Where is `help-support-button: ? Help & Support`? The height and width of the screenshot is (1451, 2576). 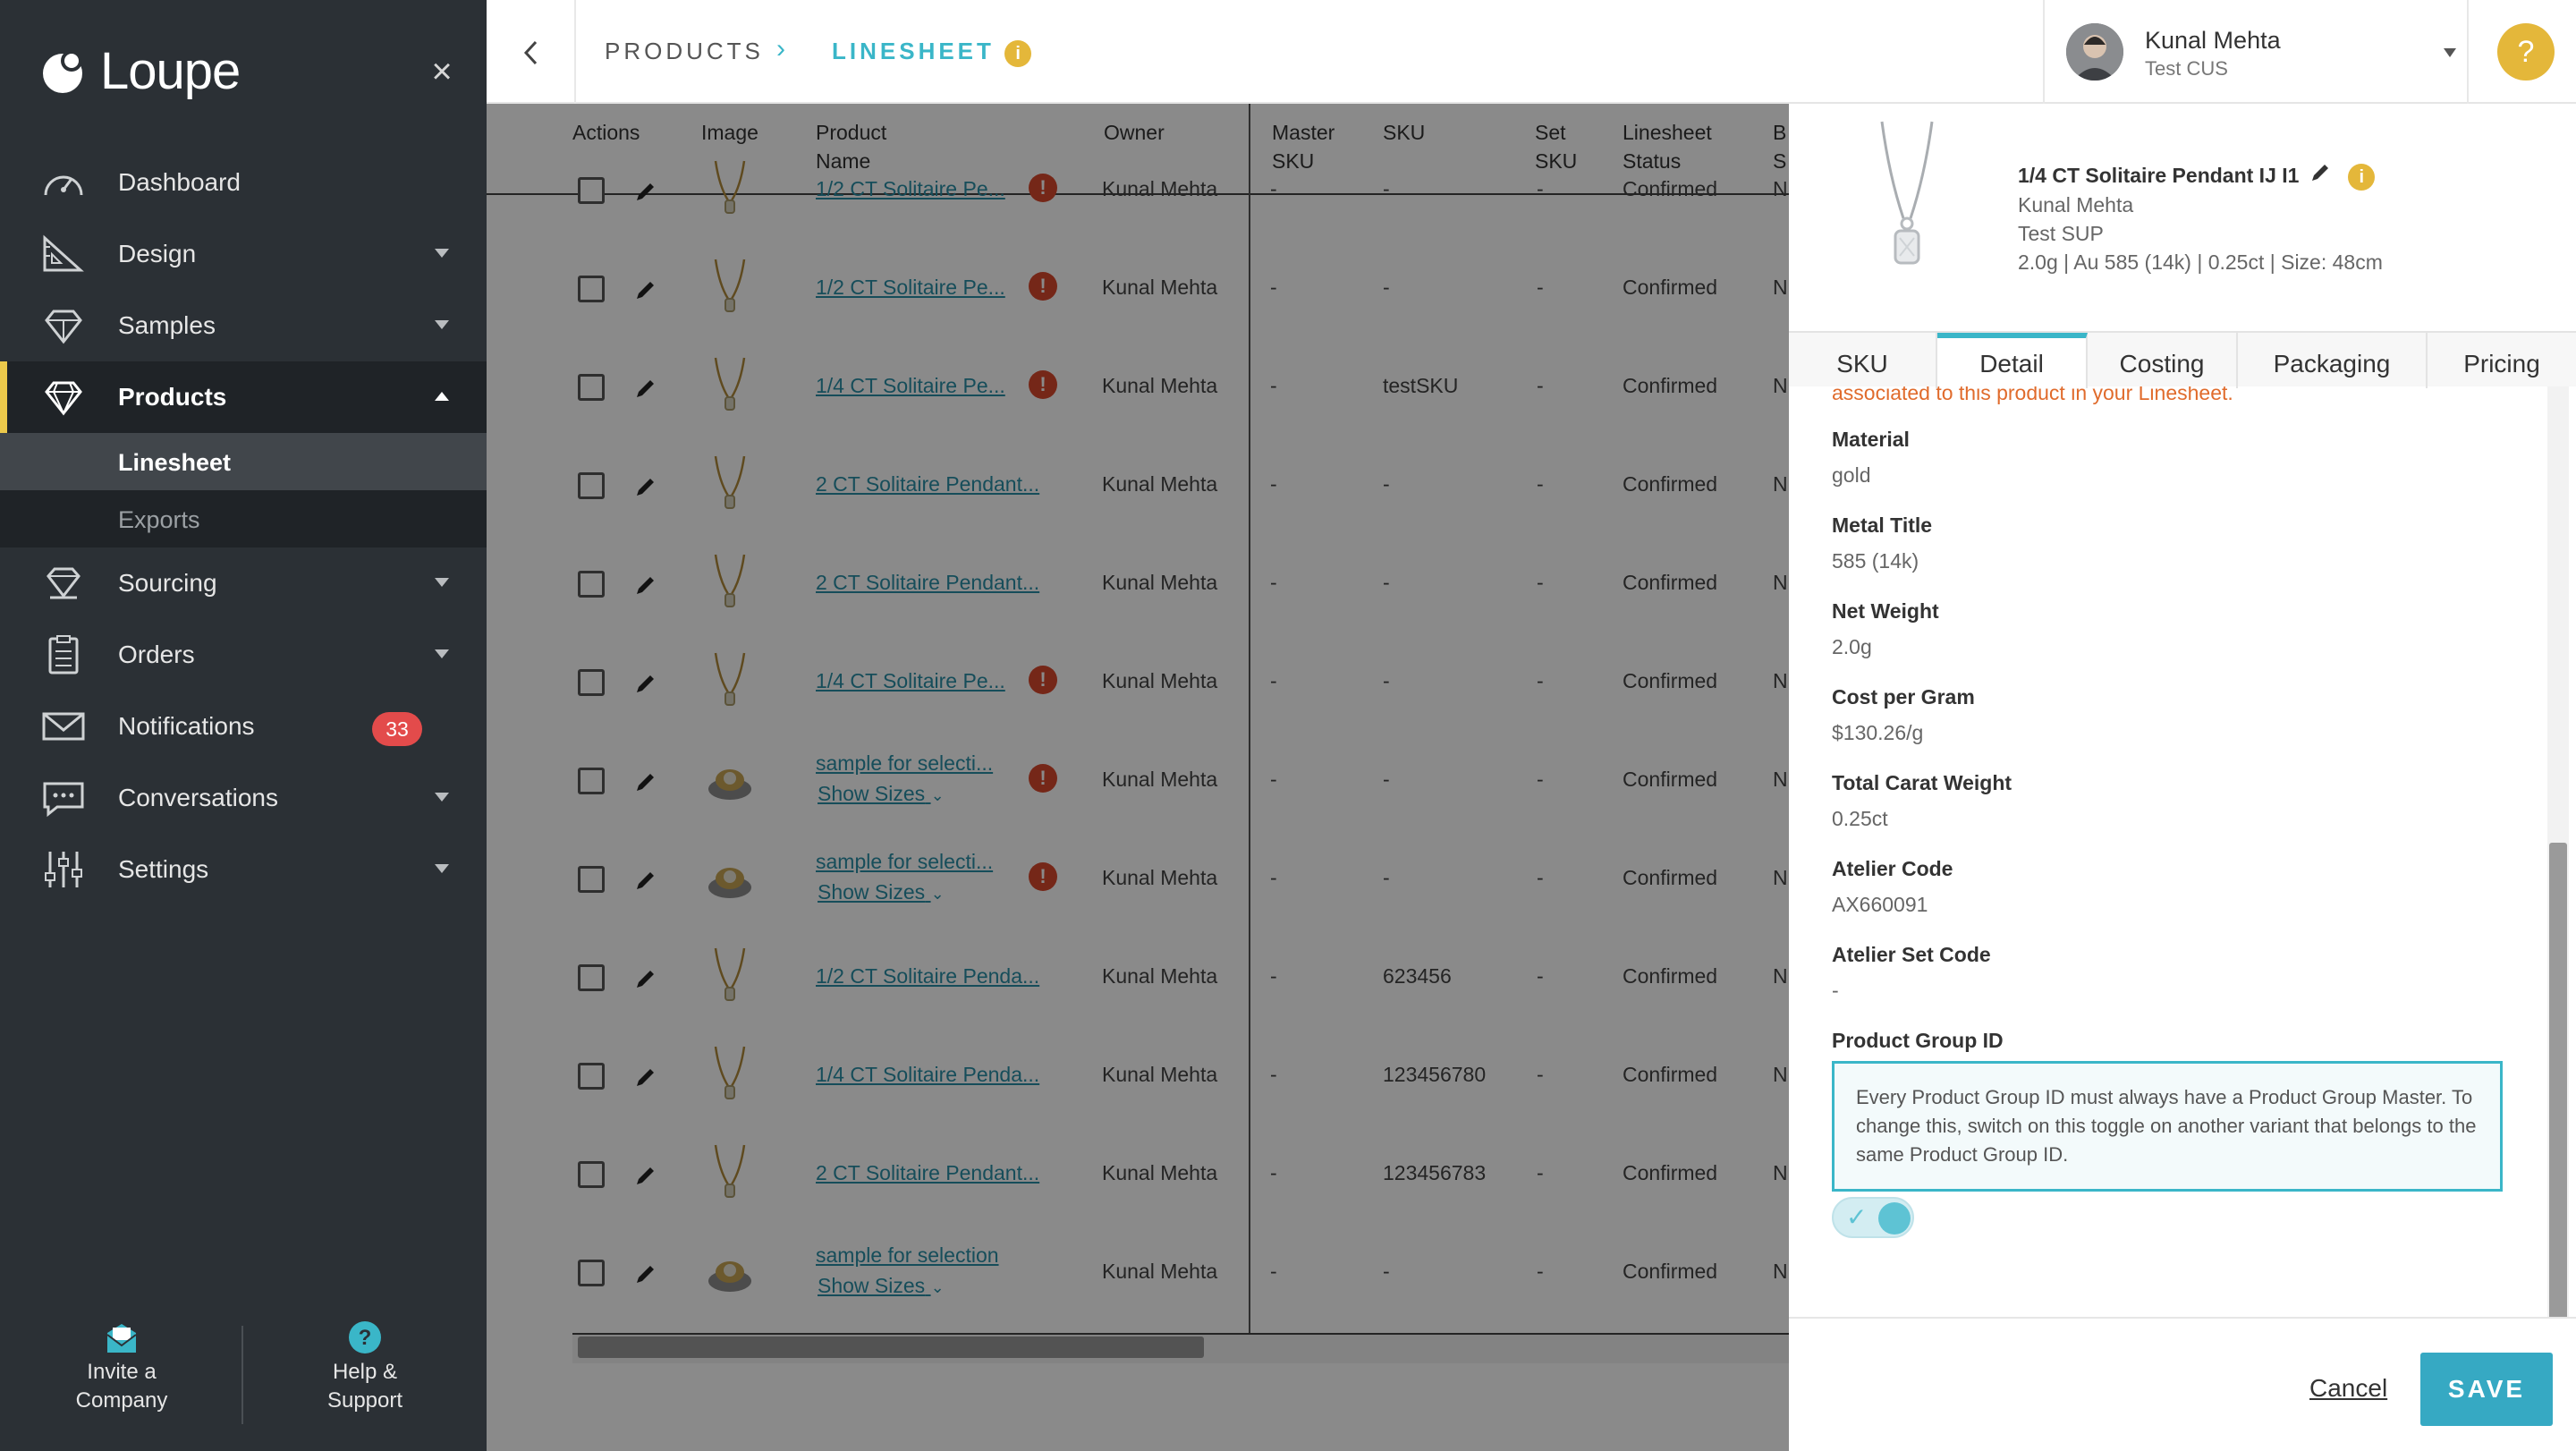 help-support-button: ? Help & Support is located at coordinates (365, 1367).